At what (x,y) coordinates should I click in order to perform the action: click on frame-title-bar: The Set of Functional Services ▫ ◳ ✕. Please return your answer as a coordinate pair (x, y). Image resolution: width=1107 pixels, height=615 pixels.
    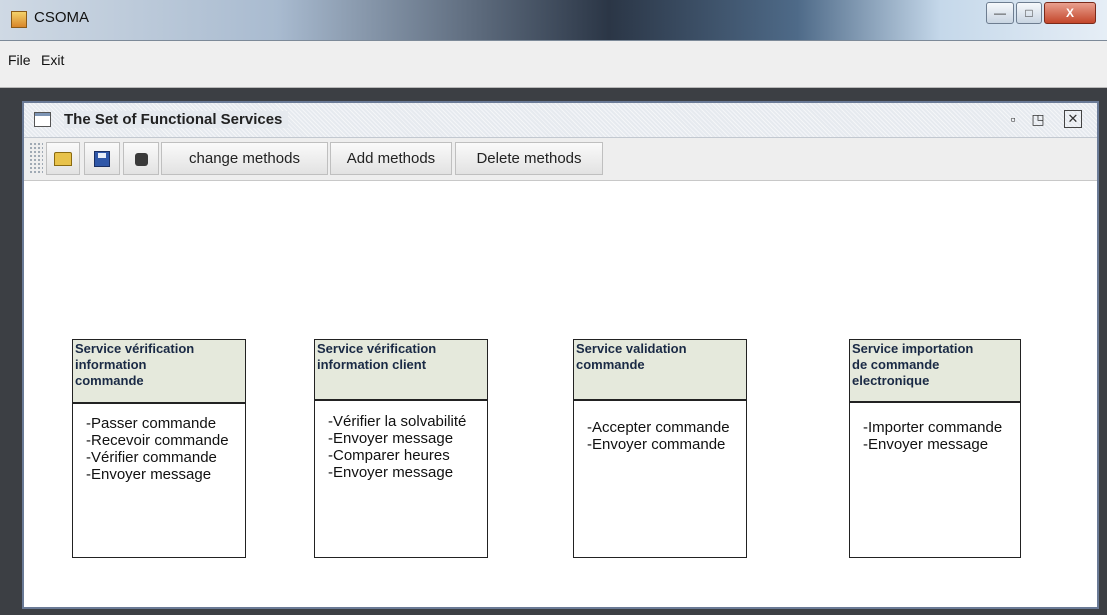
    Looking at the image, I should click on (560, 120).